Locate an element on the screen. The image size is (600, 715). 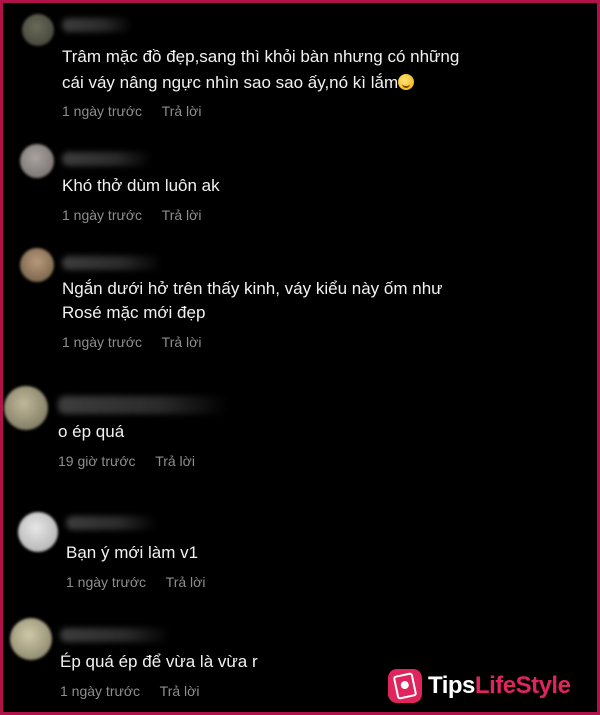
tipslifestyle-logo-icon is located at coordinates (405, 686).